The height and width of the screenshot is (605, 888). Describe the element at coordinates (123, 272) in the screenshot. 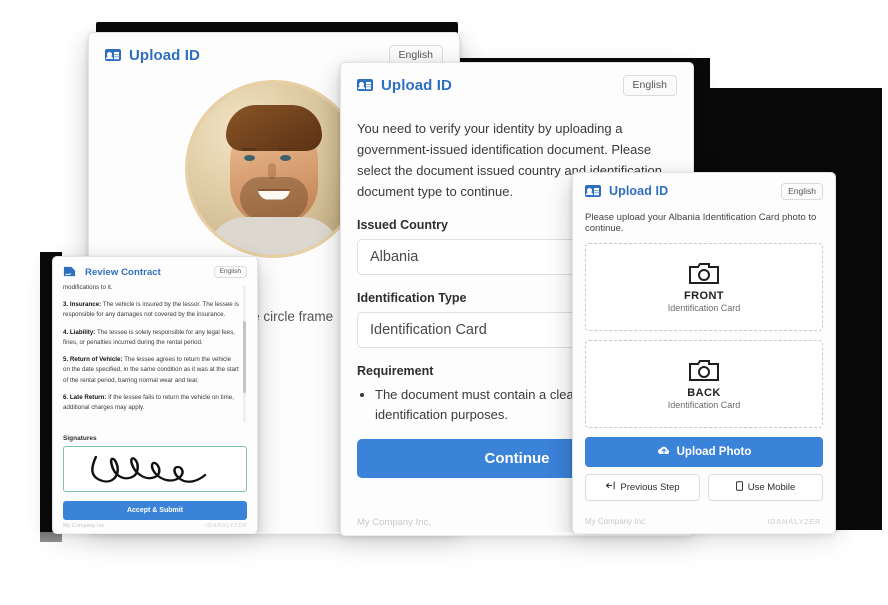

I see `page-title: Review Contract` at that location.